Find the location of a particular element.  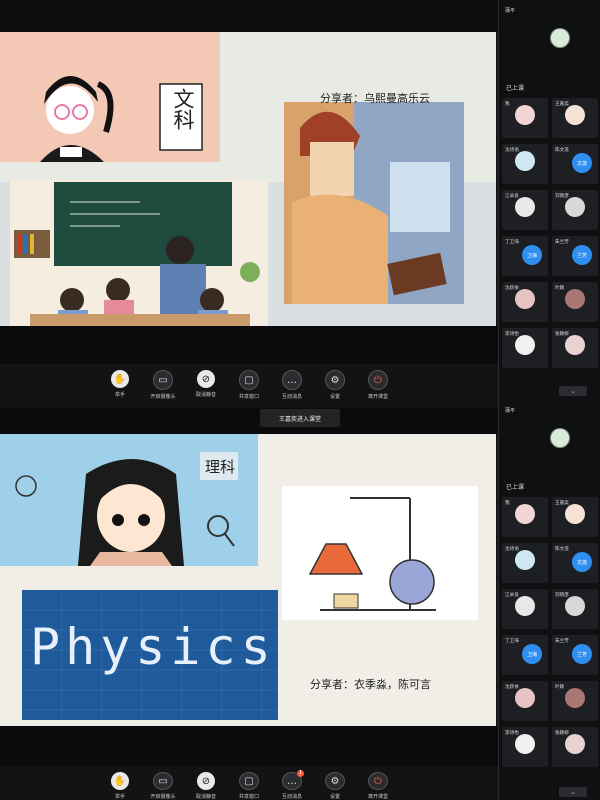

participant-name: 我 is located at coordinates (507, 104).